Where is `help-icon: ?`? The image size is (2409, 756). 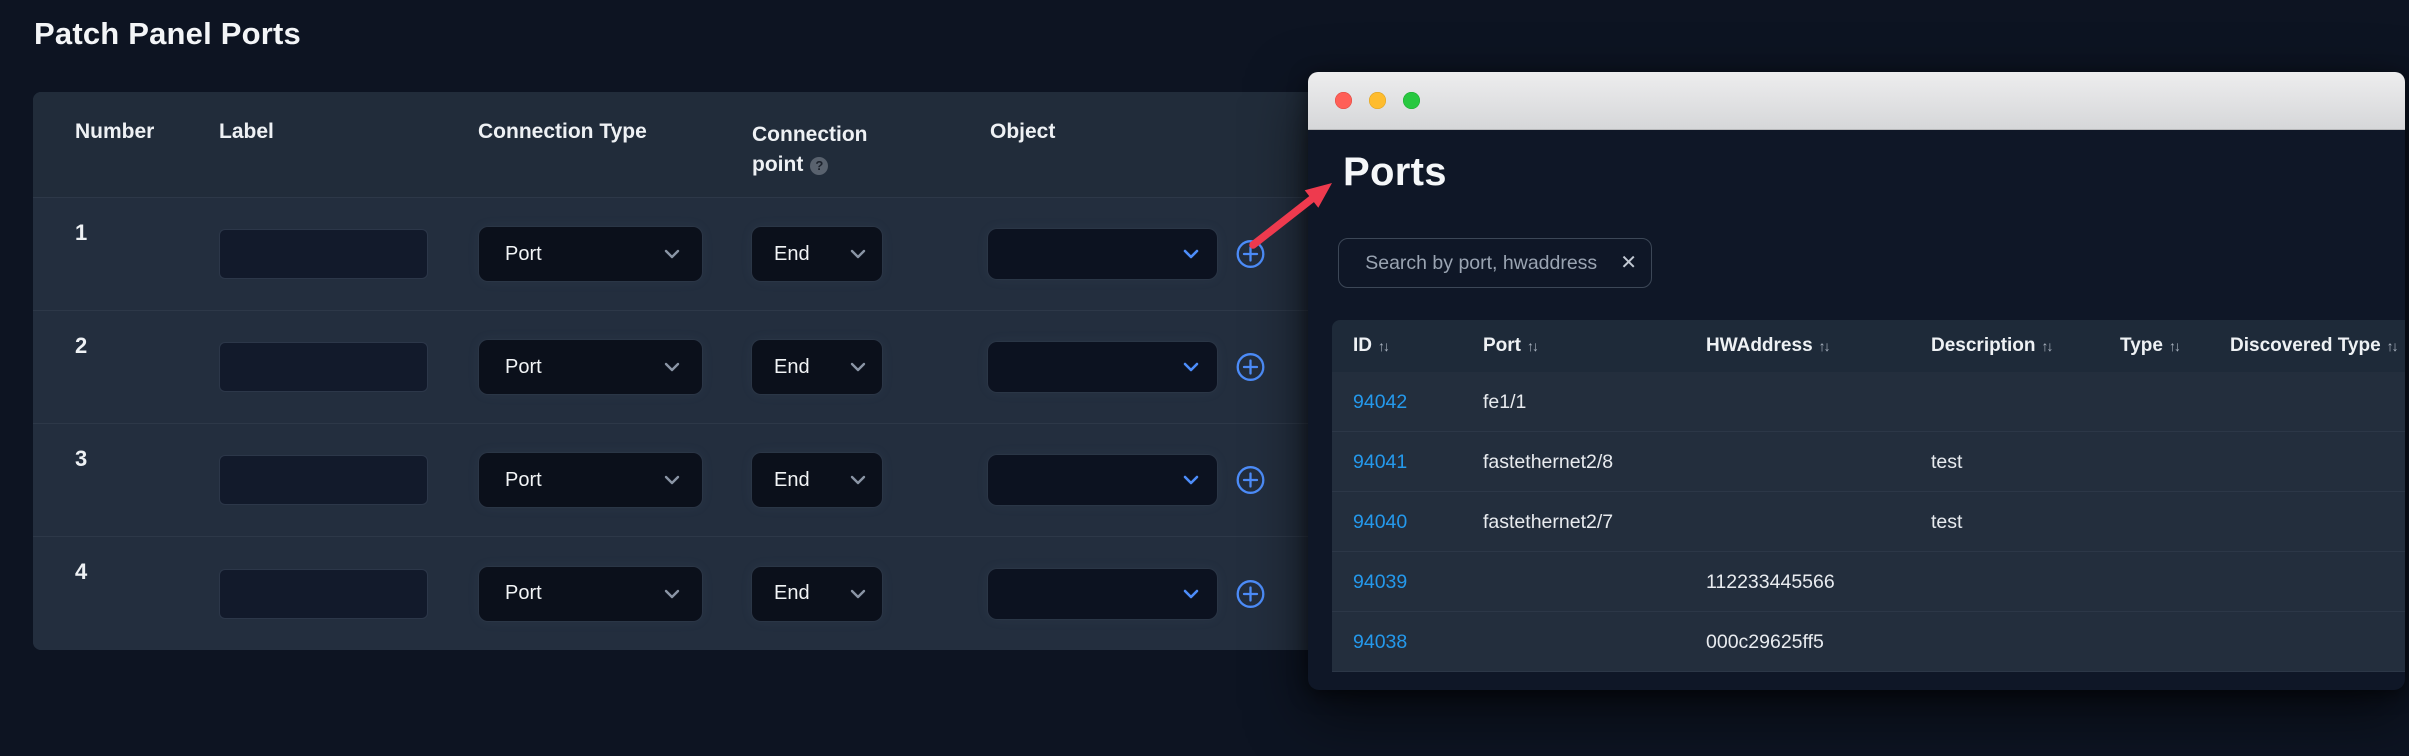
help-icon: ? is located at coordinates (819, 166).